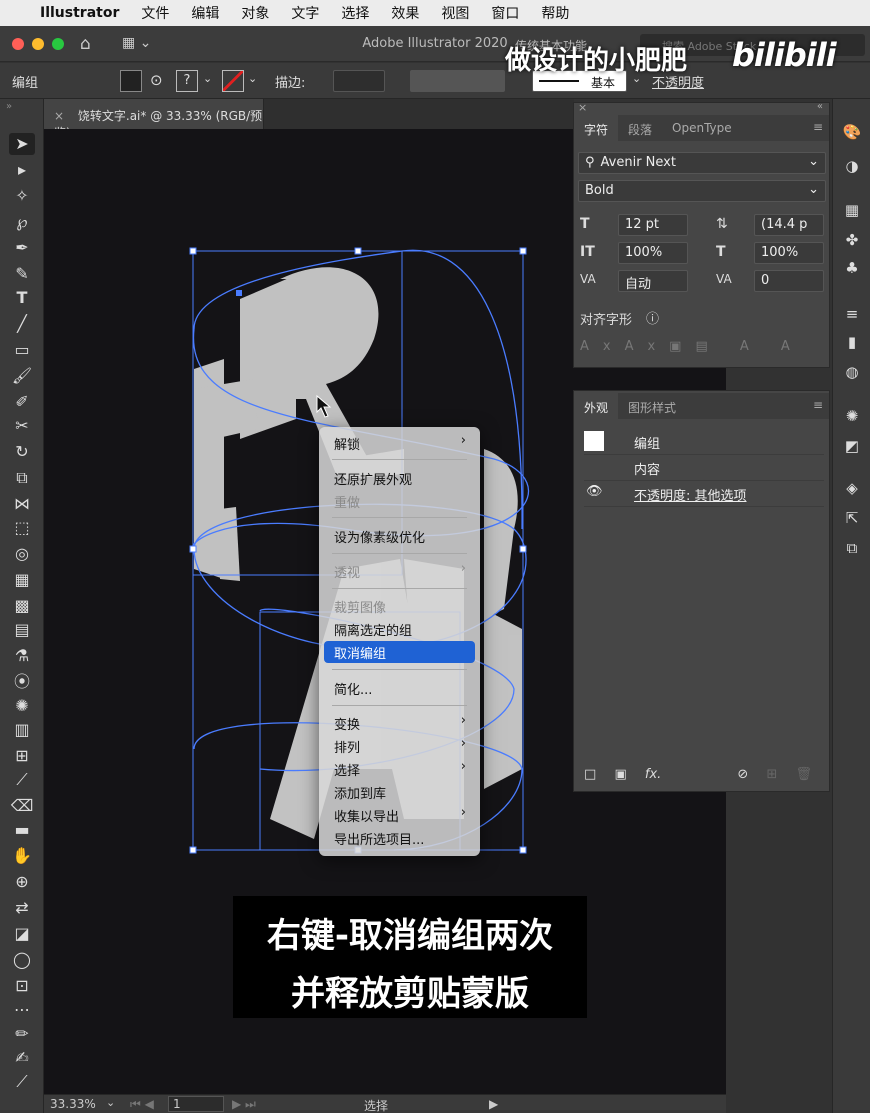 The width and height of the screenshot is (870, 1113). What do you see at coordinates (704, 468) in the screenshot?
I see `appearance-row-contents: 内容` at bounding box center [704, 468].